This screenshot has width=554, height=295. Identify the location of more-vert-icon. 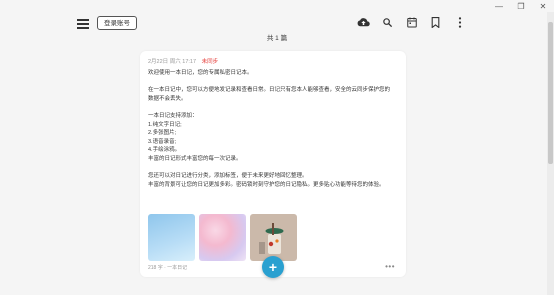
(459, 22).